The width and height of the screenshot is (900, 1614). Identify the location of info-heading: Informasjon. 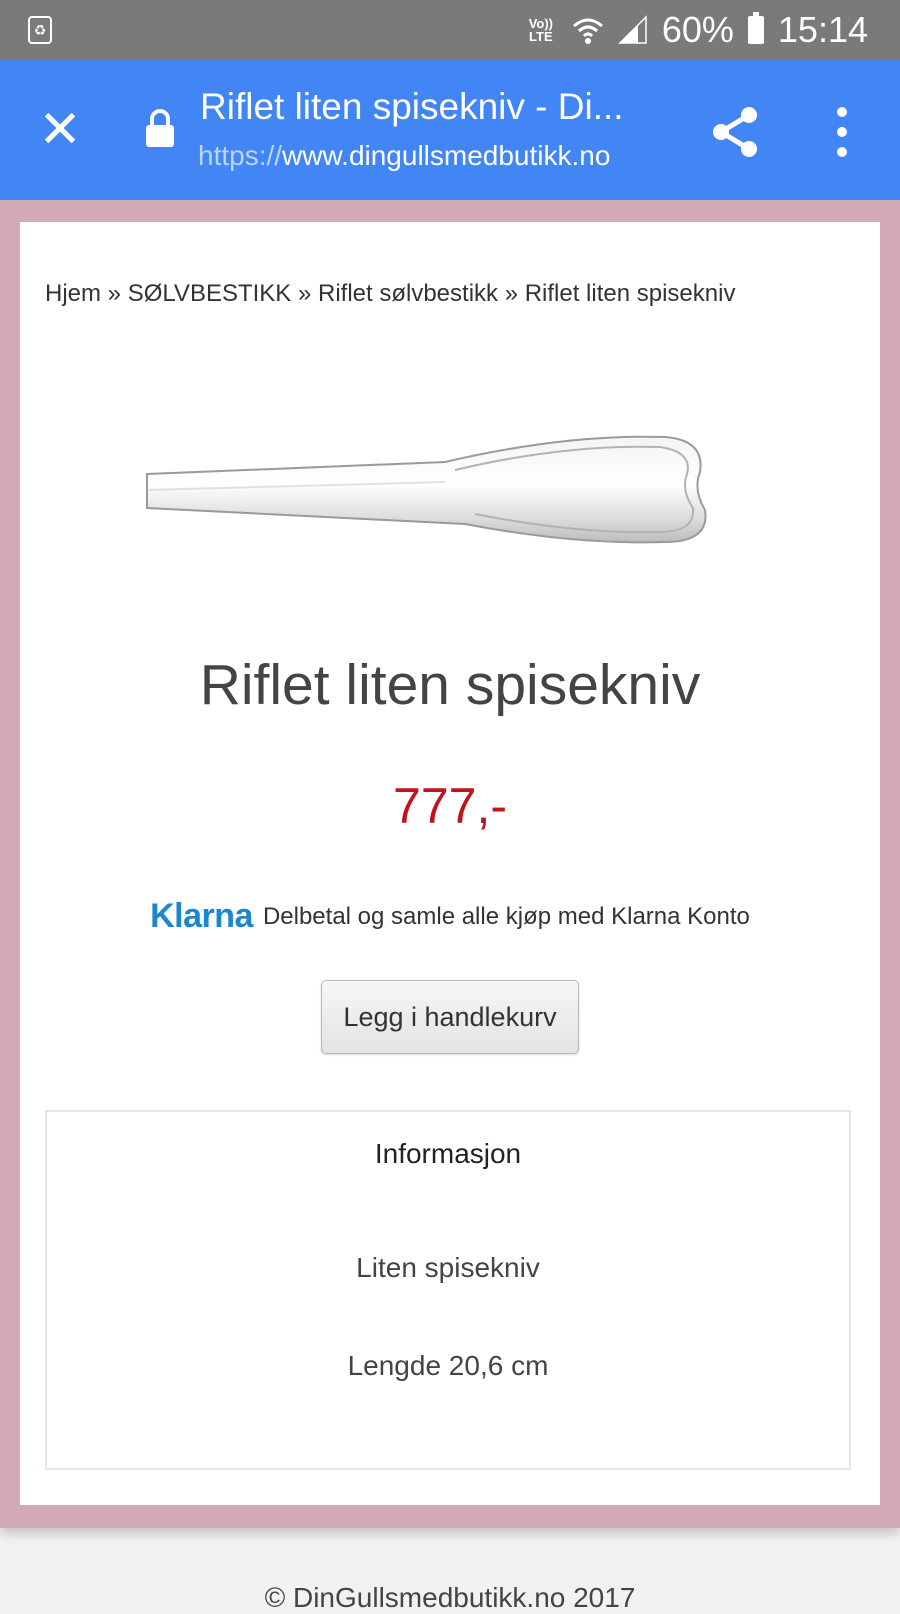
(448, 1154).